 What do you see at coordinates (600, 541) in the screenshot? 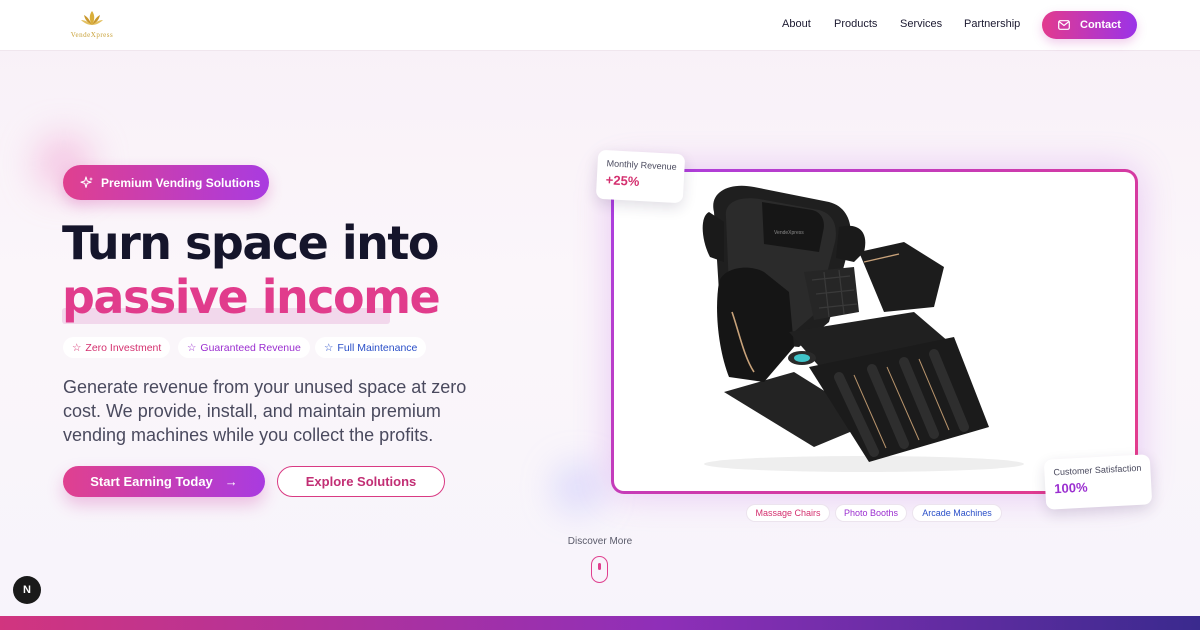
I see `discover-more-label: Discover More` at bounding box center [600, 541].